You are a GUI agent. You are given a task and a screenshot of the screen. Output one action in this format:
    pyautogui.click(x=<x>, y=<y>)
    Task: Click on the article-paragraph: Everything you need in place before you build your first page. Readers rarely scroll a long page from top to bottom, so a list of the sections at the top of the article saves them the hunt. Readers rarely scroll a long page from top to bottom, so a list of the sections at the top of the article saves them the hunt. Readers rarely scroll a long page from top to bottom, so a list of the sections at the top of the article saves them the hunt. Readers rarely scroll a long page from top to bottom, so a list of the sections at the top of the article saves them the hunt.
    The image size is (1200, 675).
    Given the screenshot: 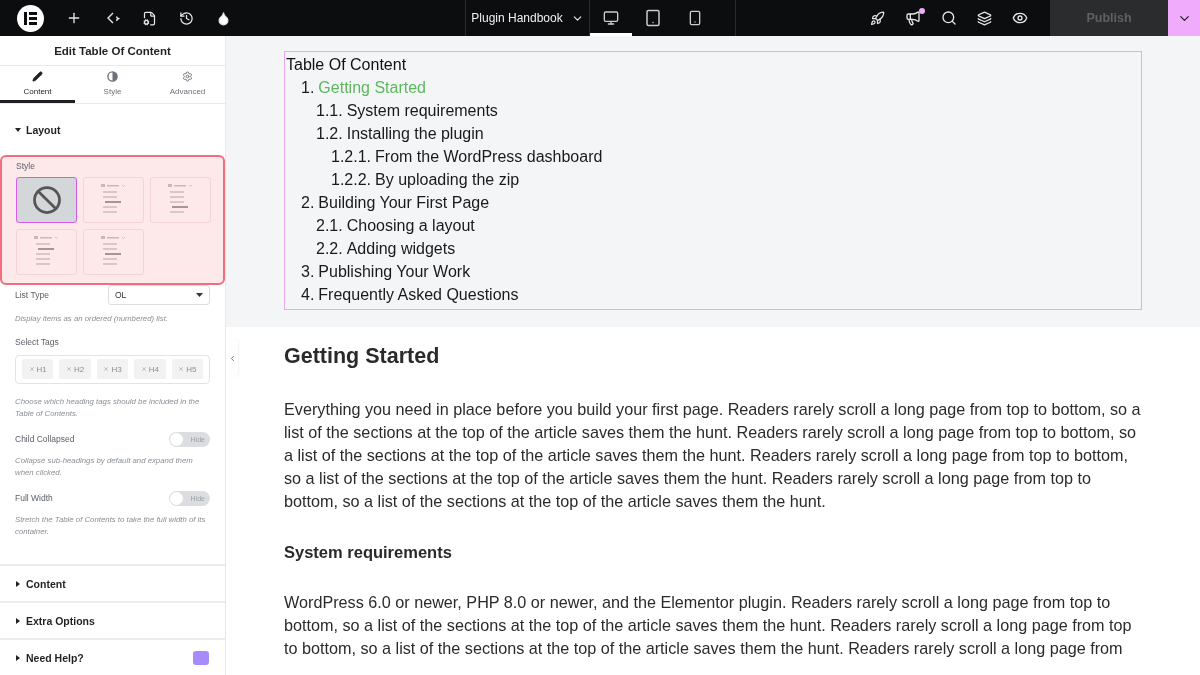 What is the action you would take?
    pyautogui.click(x=713, y=455)
    